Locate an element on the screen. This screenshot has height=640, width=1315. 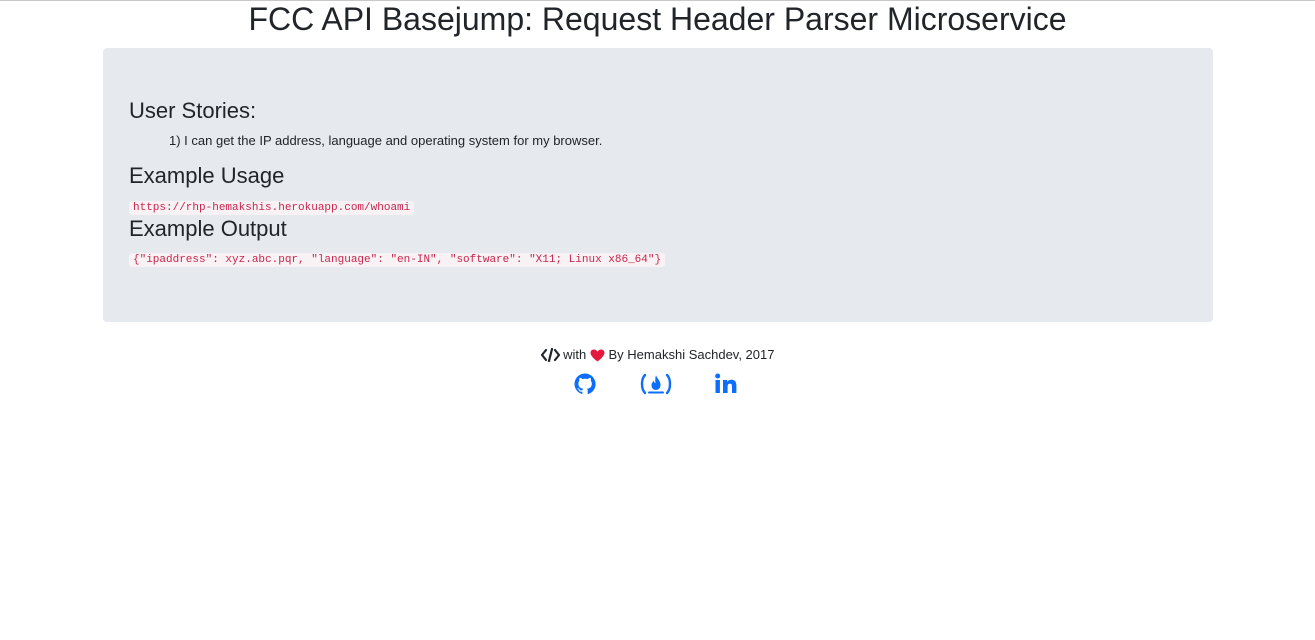
code-icon is located at coordinates (550, 356).